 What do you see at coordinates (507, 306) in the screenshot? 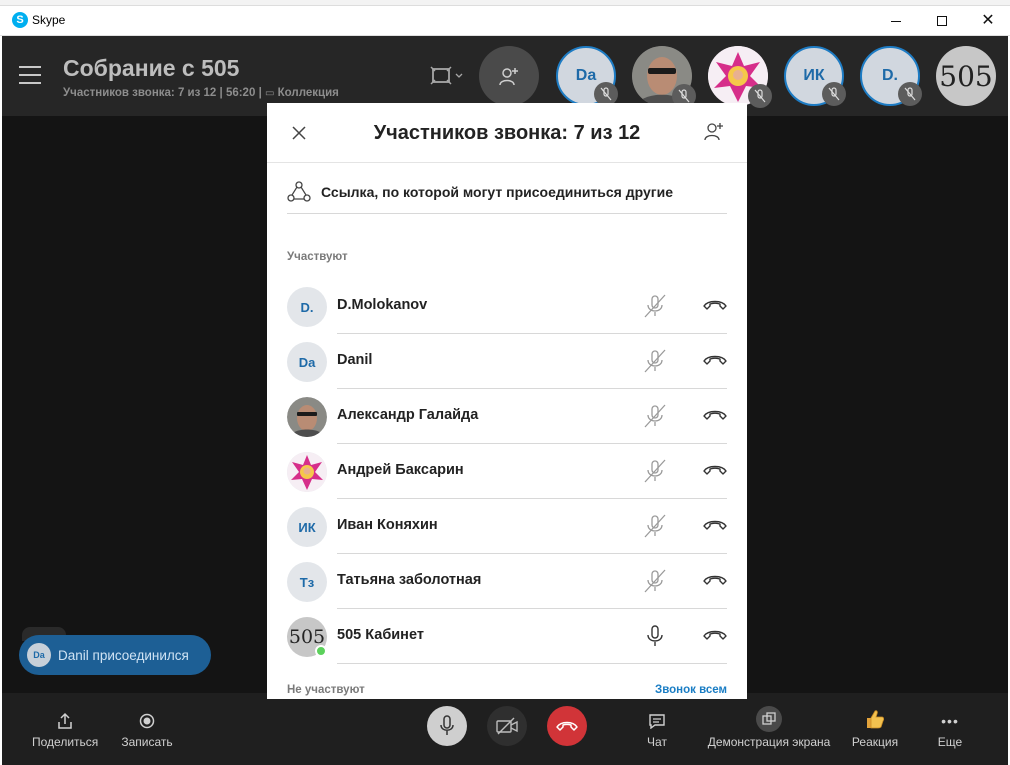
I see `participant-row: D. D.Molokanov` at bounding box center [507, 306].